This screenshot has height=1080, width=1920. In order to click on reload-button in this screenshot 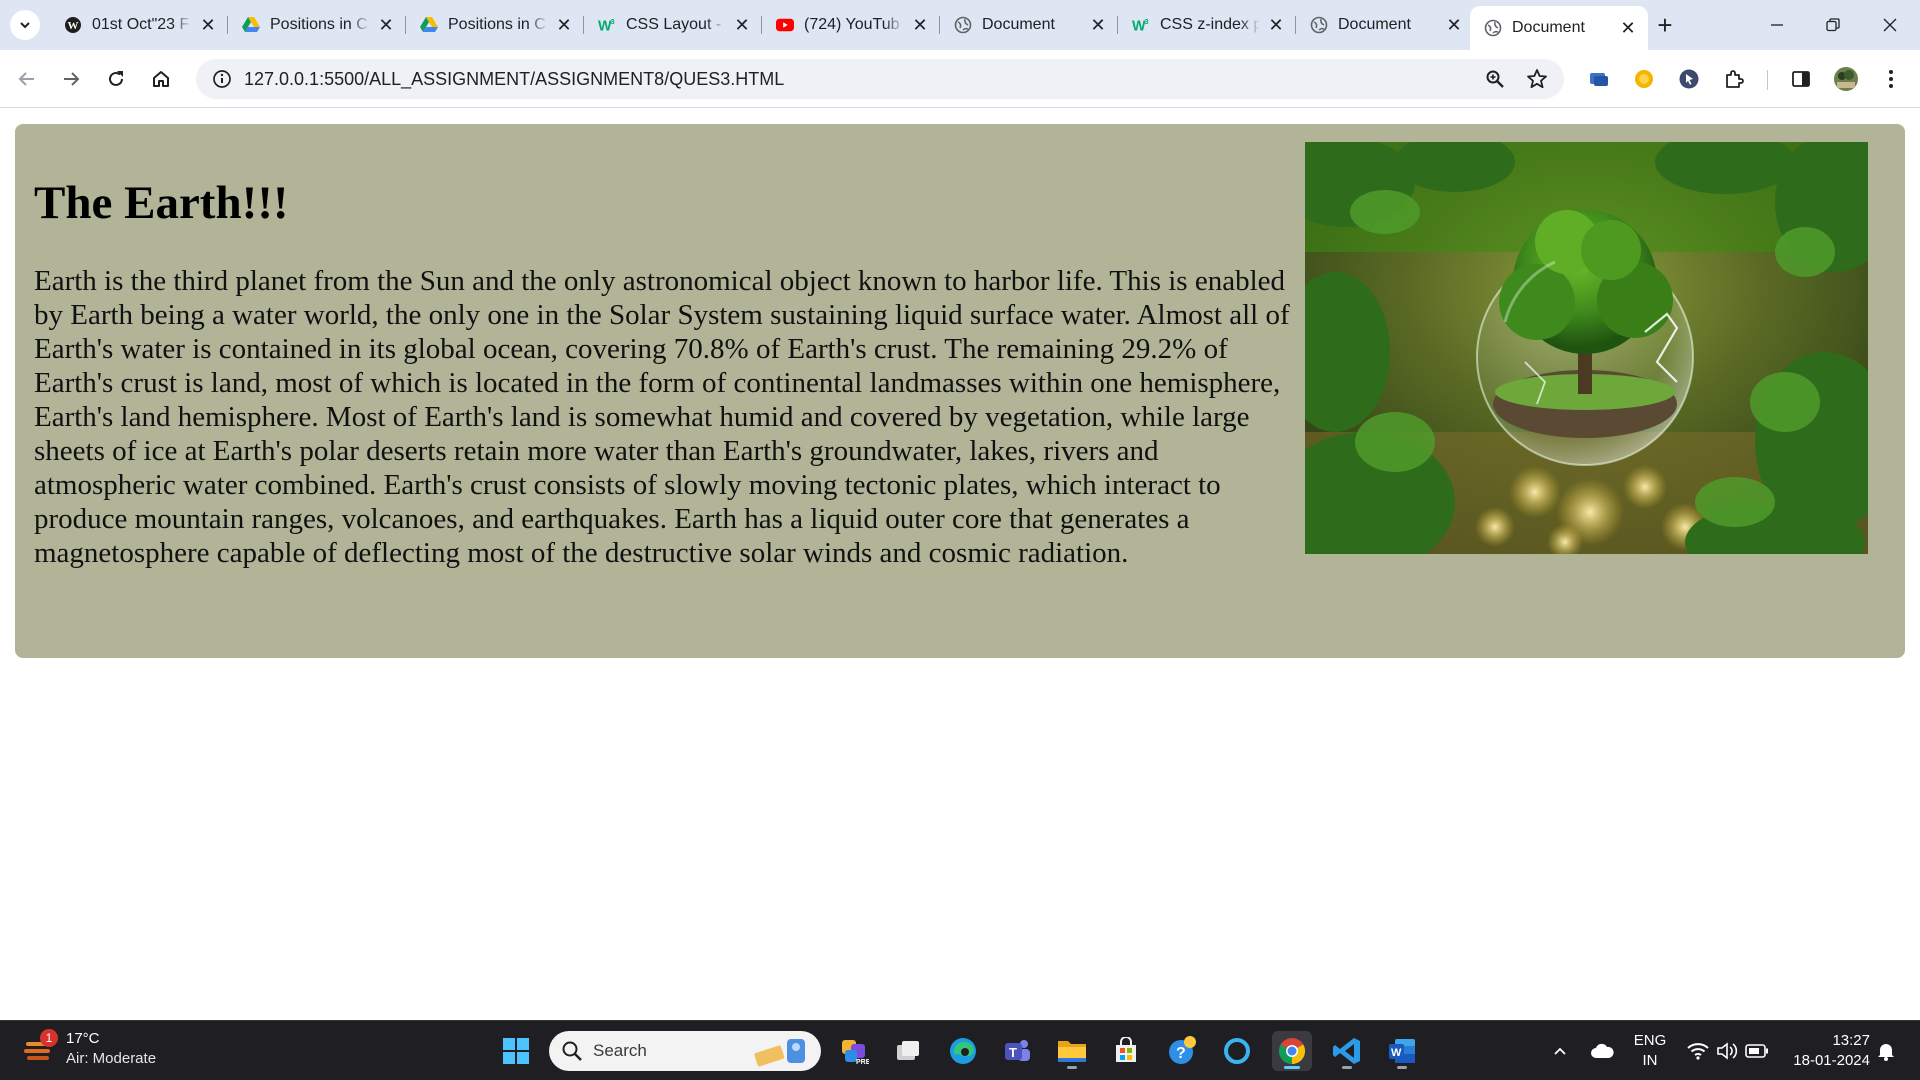, I will do `click(116, 79)`.